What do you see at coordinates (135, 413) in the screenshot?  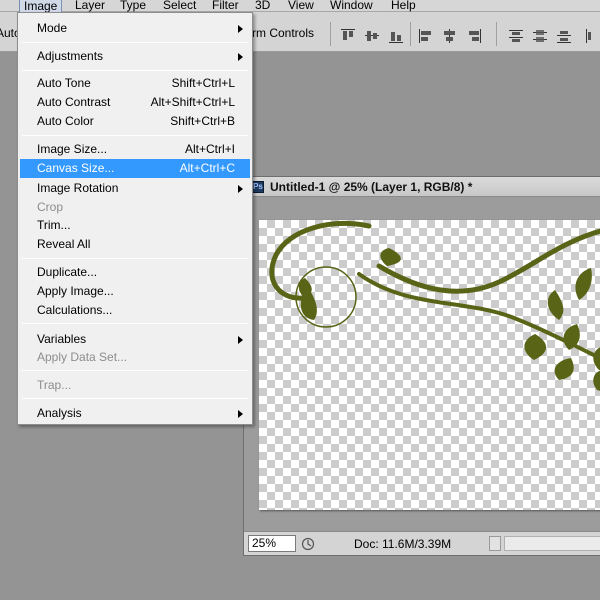 I see `menu-item-analysis: Analysis` at bounding box center [135, 413].